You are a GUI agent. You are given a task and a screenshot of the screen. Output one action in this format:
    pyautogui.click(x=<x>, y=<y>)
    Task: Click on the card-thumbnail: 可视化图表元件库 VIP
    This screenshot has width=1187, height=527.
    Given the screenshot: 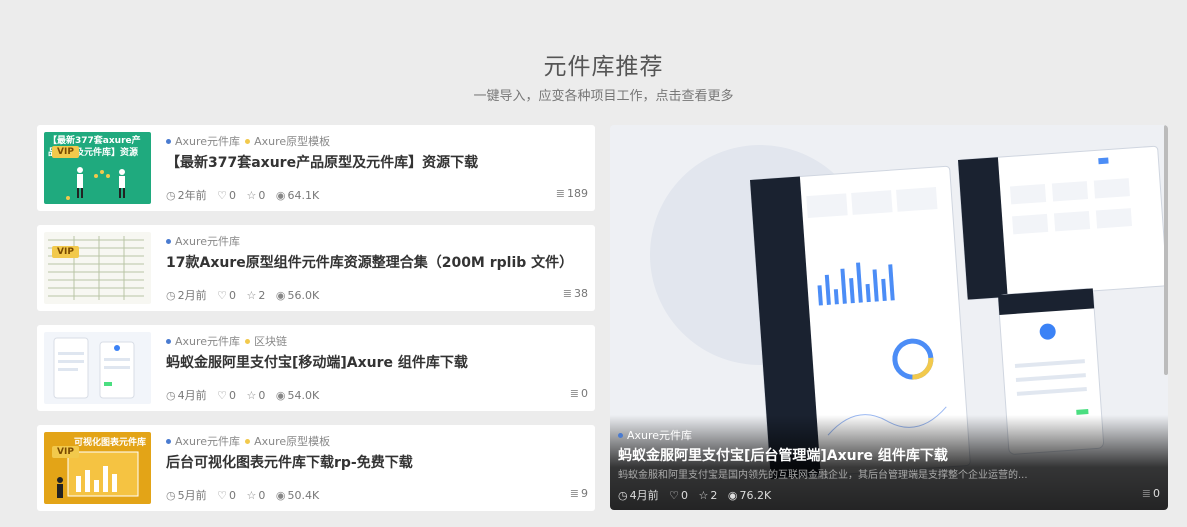 What is the action you would take?
    pyautogui.click(x=97, y=468)
    